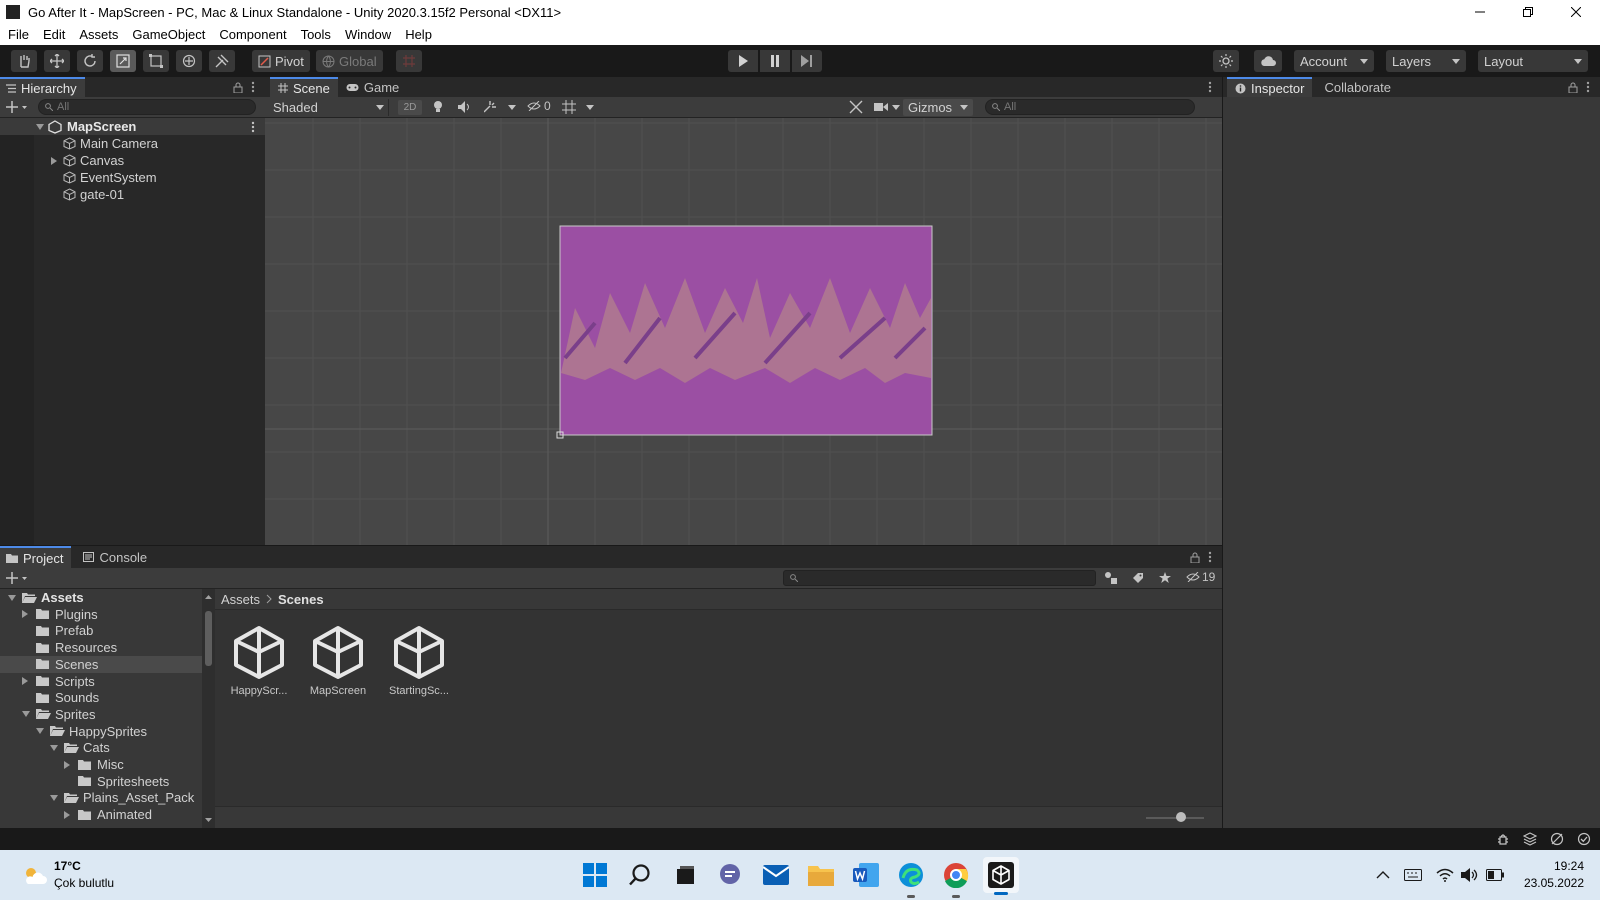 This screenshot has width=1600, height=900. Describe the element at coordinates (57, 61) in the screenshot. I see `move-tool` at that location.